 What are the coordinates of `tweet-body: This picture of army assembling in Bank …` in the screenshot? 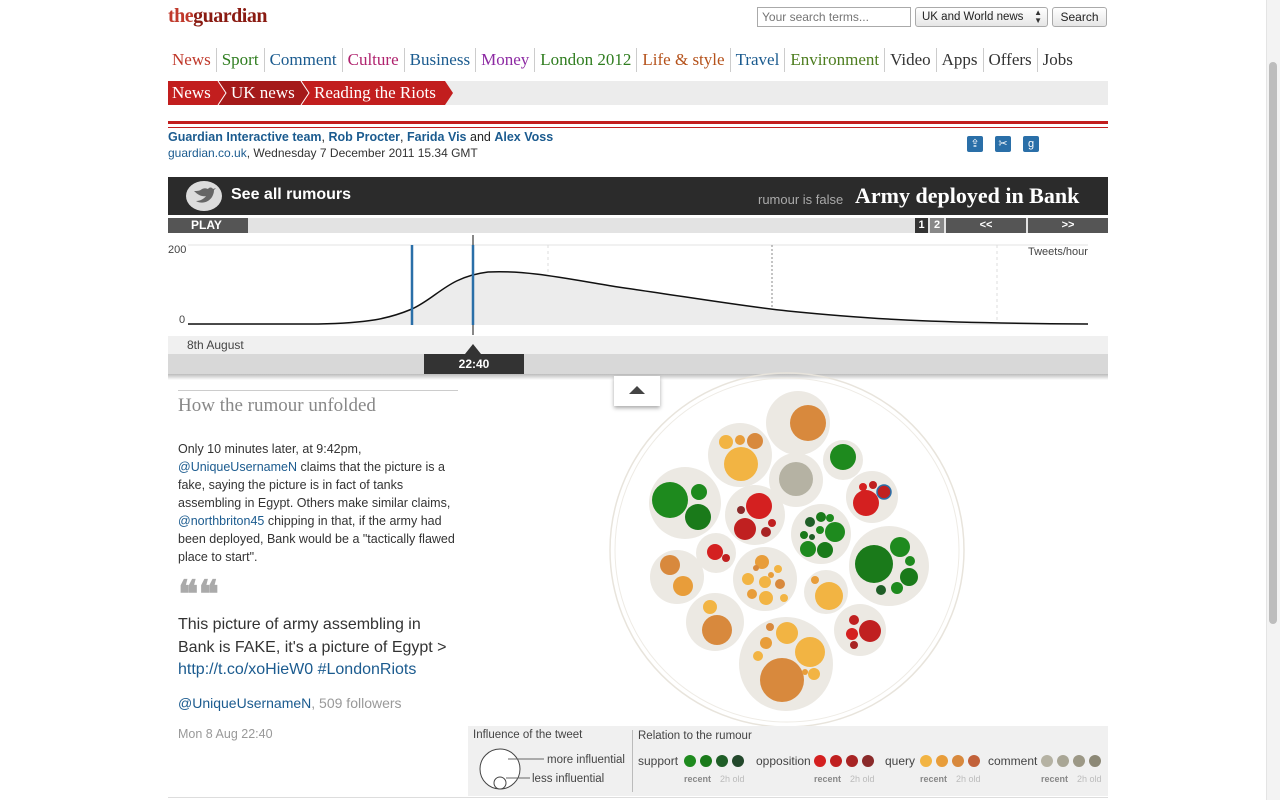 It's located at (312, 636).